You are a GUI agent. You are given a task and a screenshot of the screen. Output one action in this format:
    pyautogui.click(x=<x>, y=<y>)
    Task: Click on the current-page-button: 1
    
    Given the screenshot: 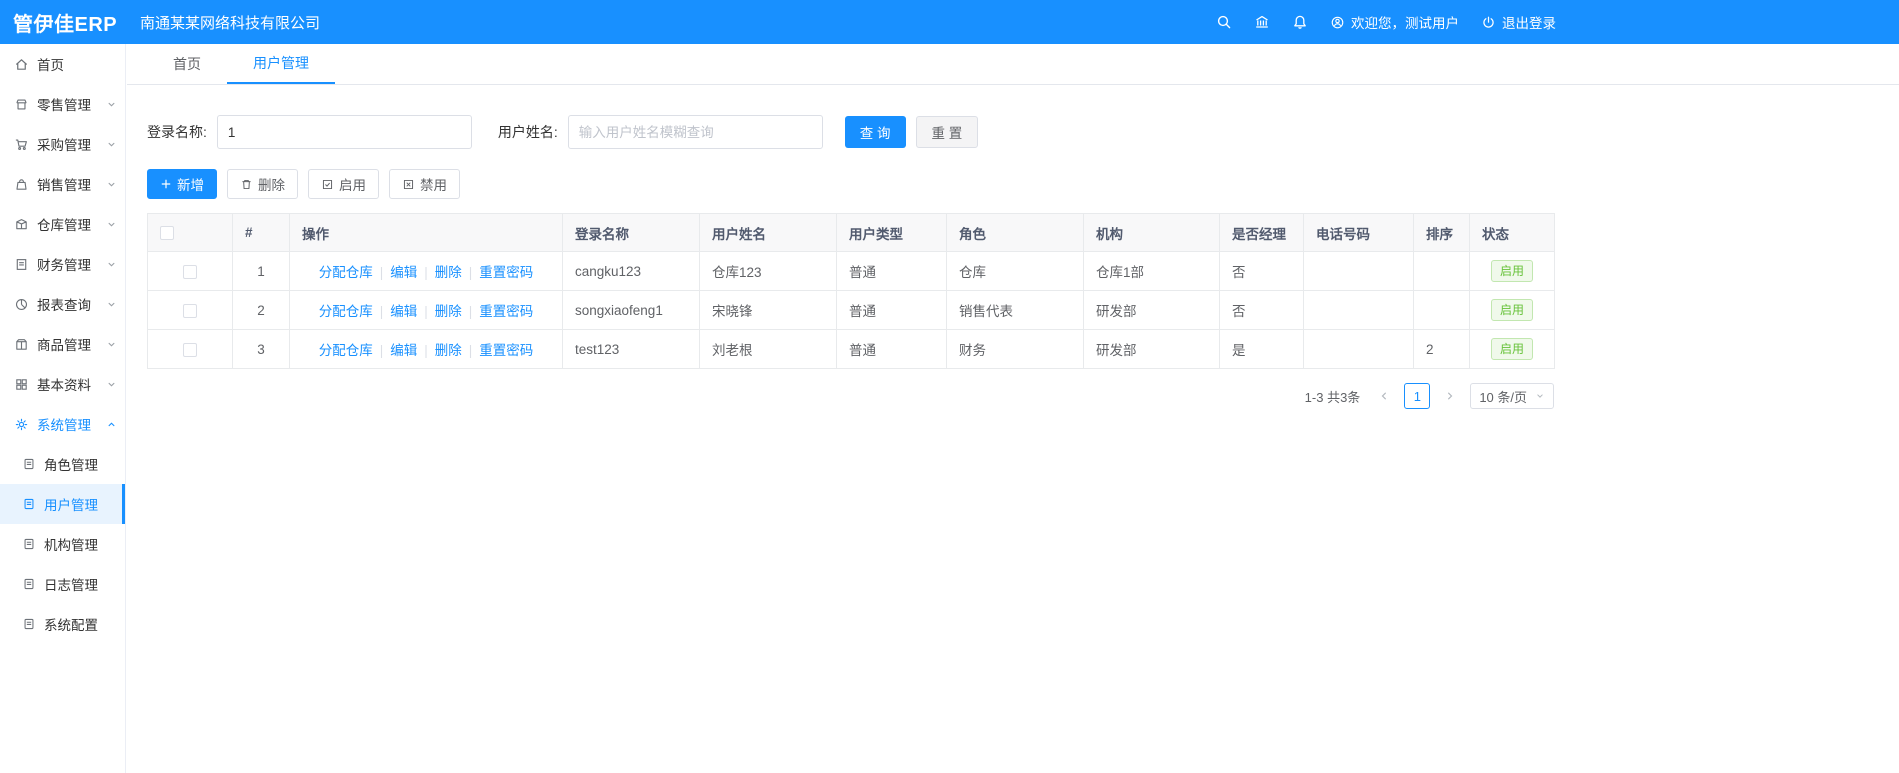 What is the action you would take?
    pyautogui.click(x=1417, y=396)
    